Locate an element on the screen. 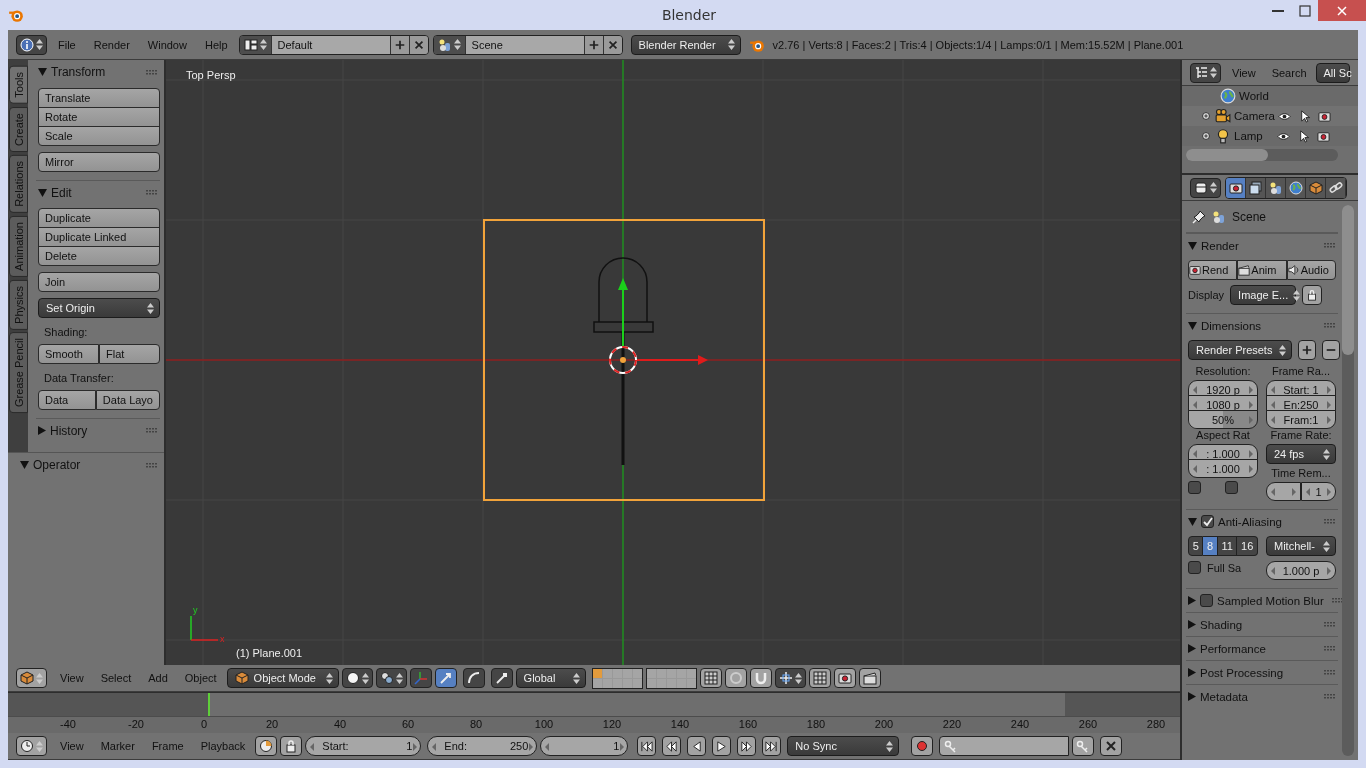 Image resolution: width=1366 pixels, height=768 pixels. number-field: 1 is located at coordinates (1318, 491).